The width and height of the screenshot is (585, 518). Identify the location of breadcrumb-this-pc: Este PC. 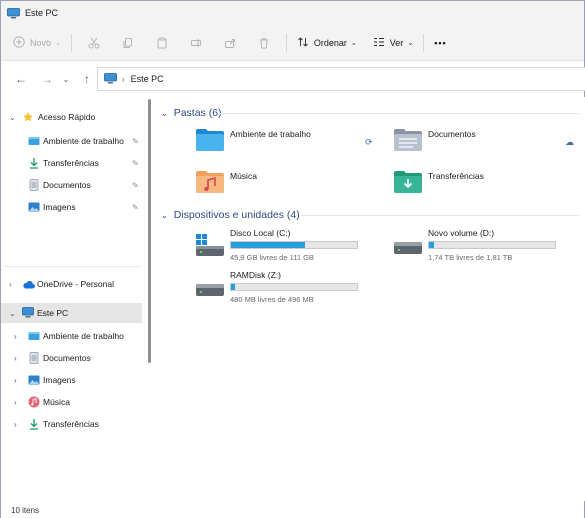
(147, 79).